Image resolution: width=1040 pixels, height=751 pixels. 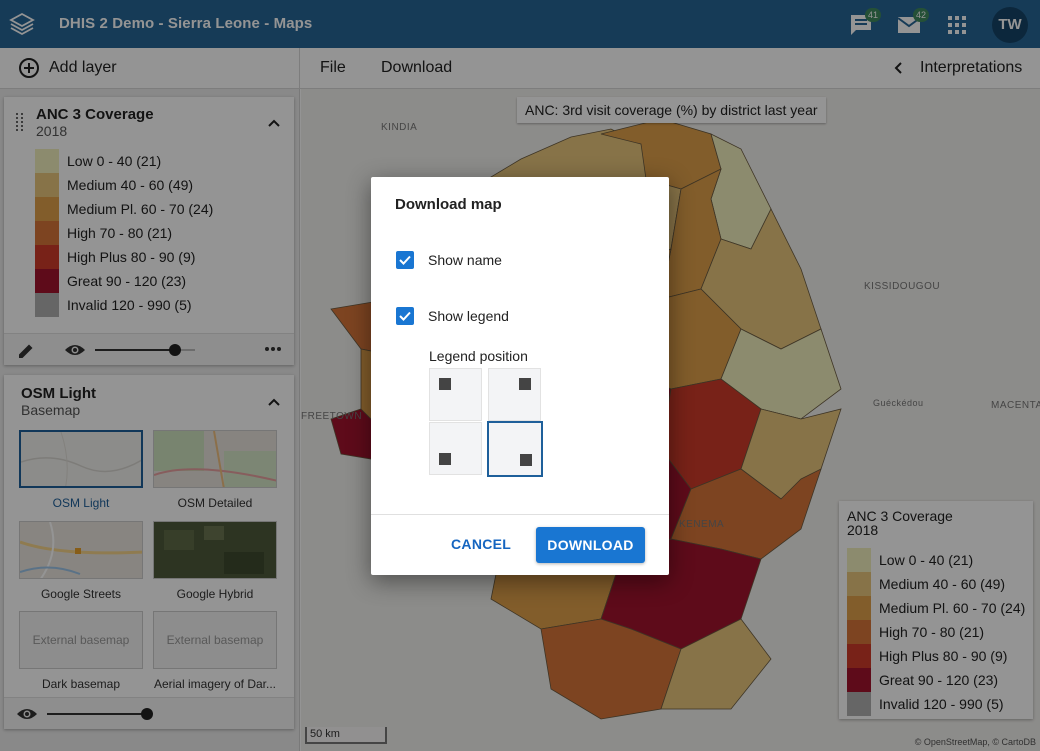 I want to click on dialog-divider, so click(x=520, y=514).